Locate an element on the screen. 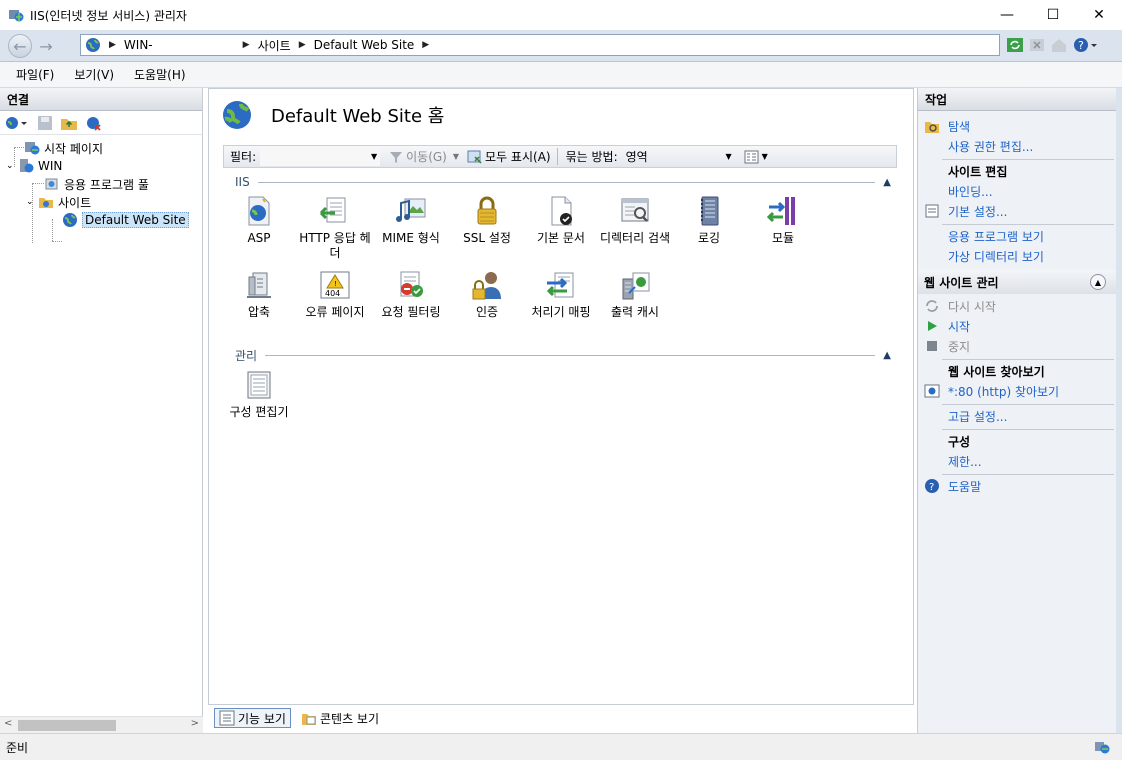 Image resolution: width=1122 pixels, height=760 pixels. feature-logging: 로깅 is located at coordinates (709, 220).